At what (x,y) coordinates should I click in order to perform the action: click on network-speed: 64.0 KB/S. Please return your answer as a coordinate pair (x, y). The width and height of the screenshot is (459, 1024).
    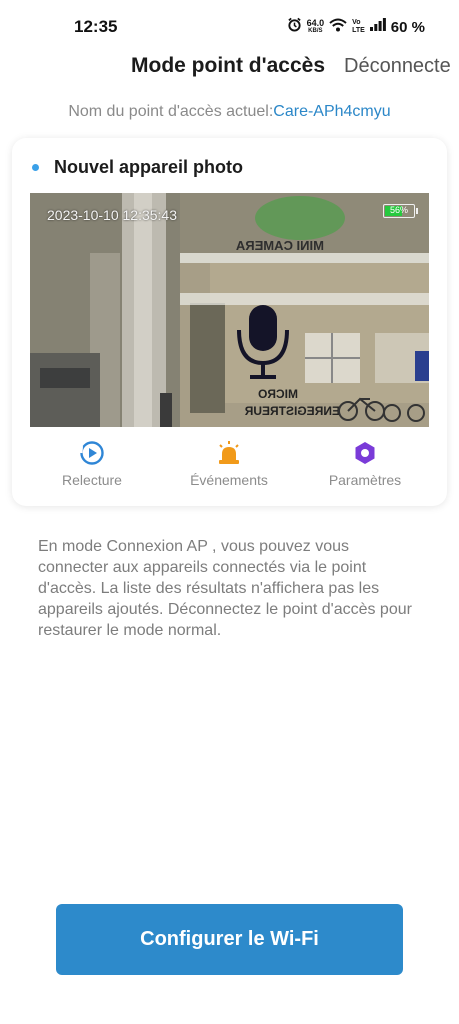
    Looking at the image, I should click on (316, 27).